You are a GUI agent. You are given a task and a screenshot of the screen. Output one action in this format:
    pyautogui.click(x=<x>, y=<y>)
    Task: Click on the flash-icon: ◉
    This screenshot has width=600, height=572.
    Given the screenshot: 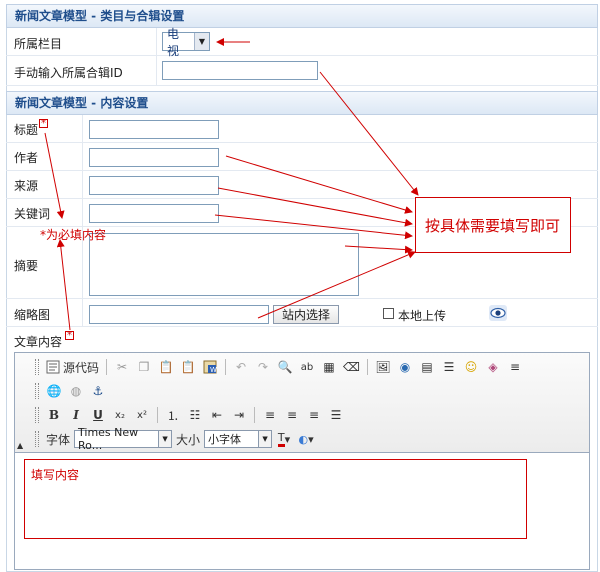 What is the action you would take?
    pyautogui.click(x=405, y=367)
    